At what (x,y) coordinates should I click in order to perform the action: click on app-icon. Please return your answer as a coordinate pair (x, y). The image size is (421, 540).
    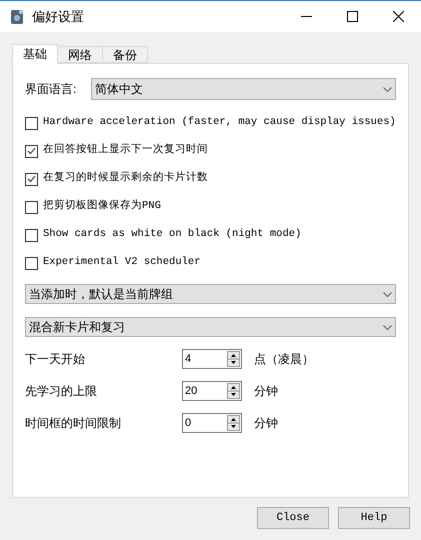
    Looking at the image, I should click on (17, 16).